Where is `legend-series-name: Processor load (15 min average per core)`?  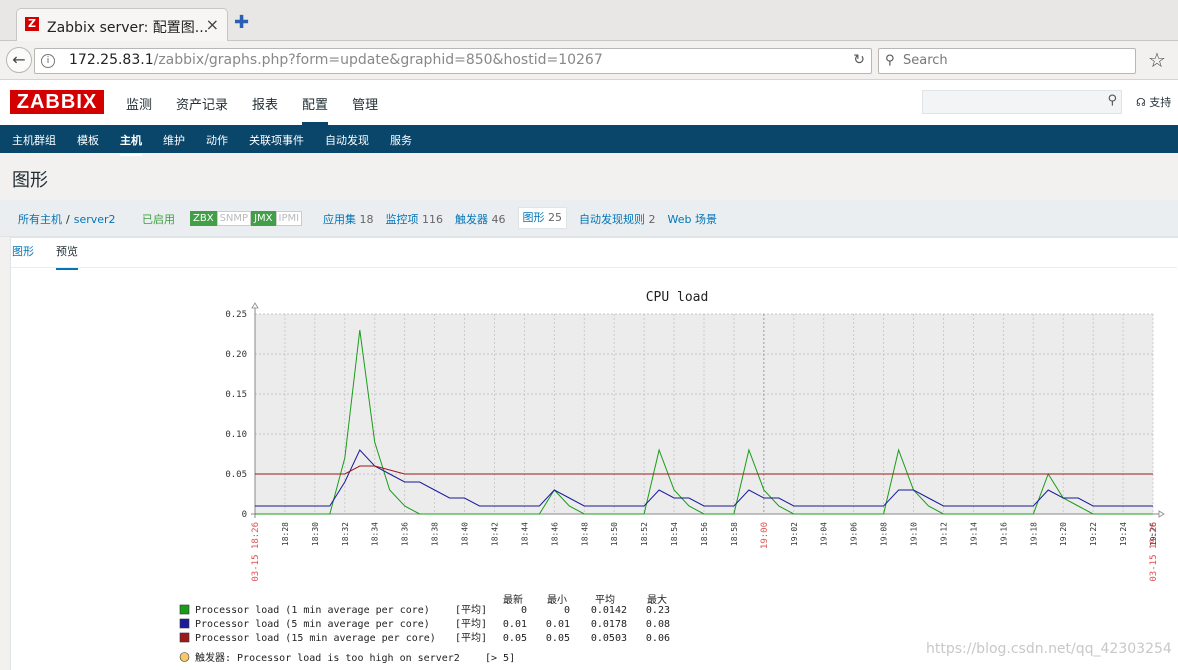
legend-series-name: Processor load (15 min average per core) is located at coordinates (315, 638).